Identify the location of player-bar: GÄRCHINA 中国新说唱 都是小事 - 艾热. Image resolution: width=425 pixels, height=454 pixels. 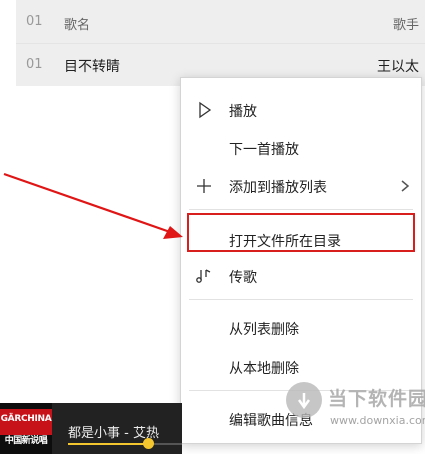
(91, 428).